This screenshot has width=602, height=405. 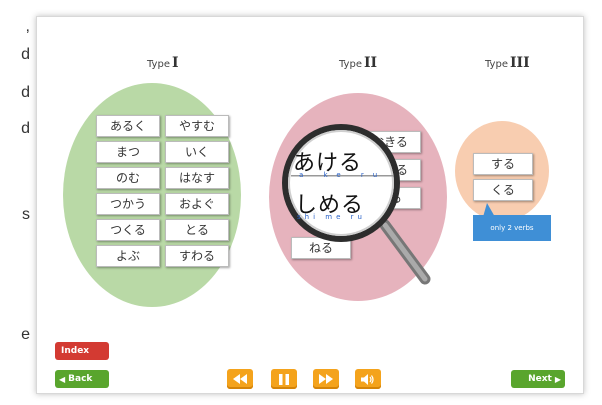 What do you see at coordinates (557, 379) in the screenshot?
I see `chevron-right-icon: ▶` at bounding box center [557, 379].